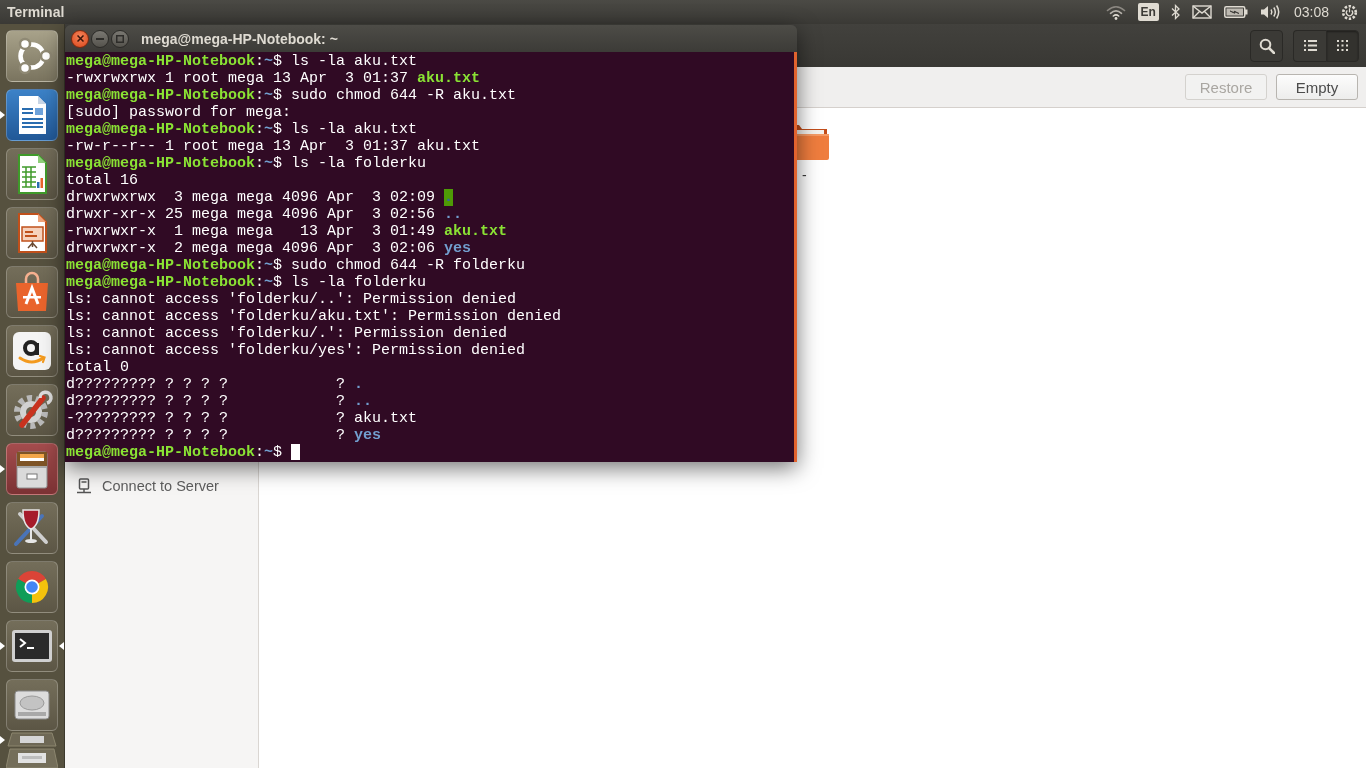 The image size is (1366, 768). I want to click on list-icon, so click(1310, 45).